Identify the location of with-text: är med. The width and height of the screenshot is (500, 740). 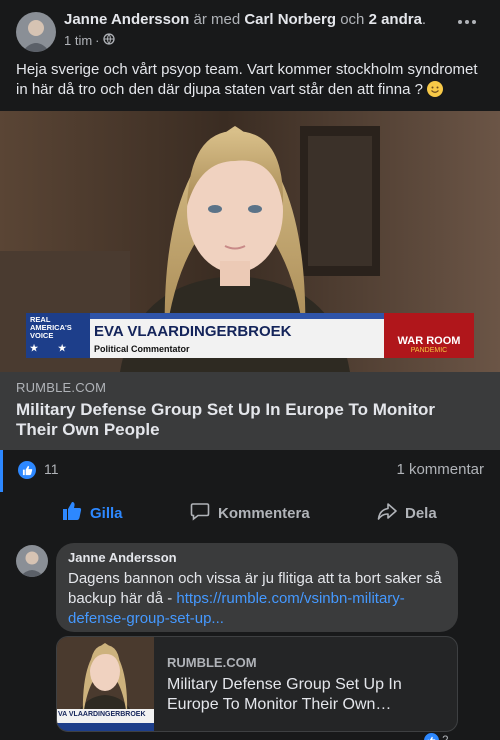
(217, 19).